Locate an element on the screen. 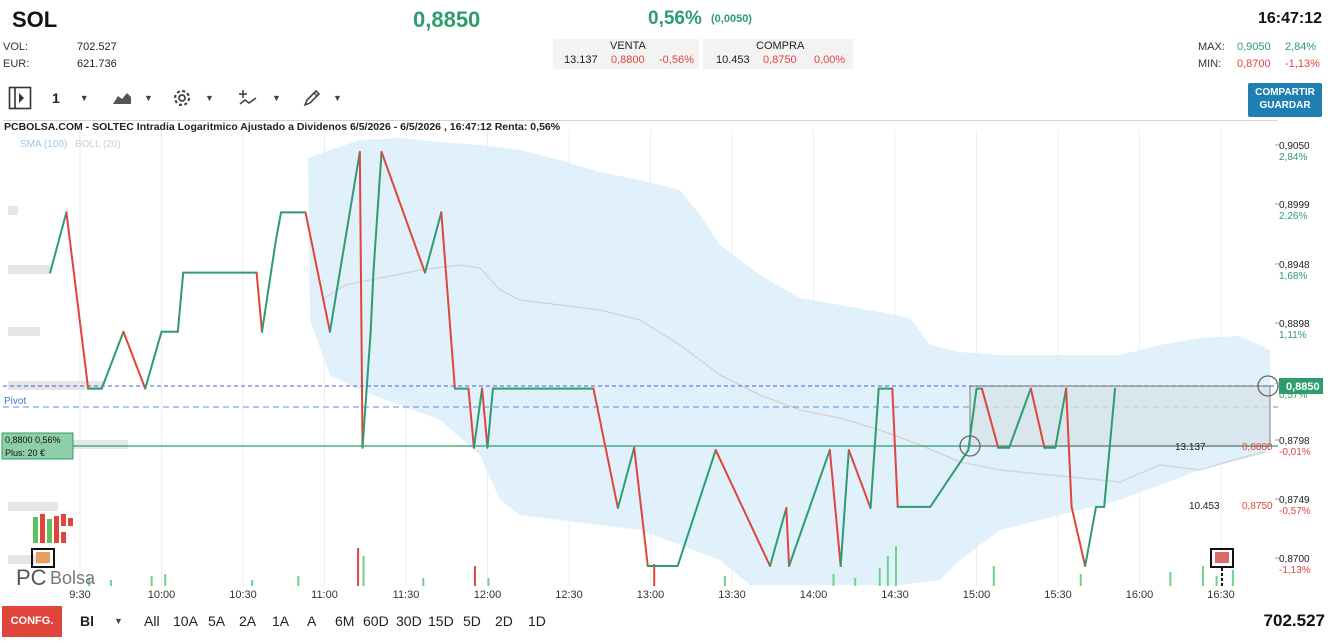  position-label-line2: Plus: 20 € is located at coordinates (25, 453).